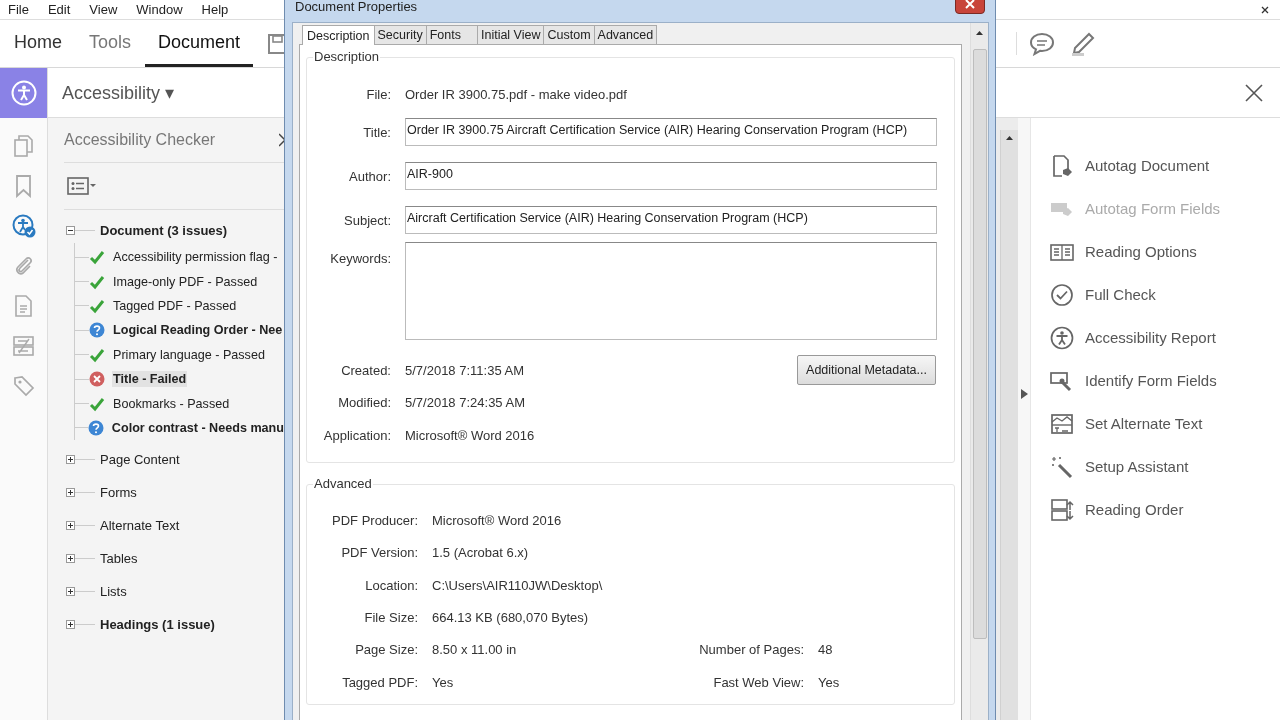  Describe the element at coordinates (59, 9) in the screenshot. I see `menu-item: Edit` at that location.